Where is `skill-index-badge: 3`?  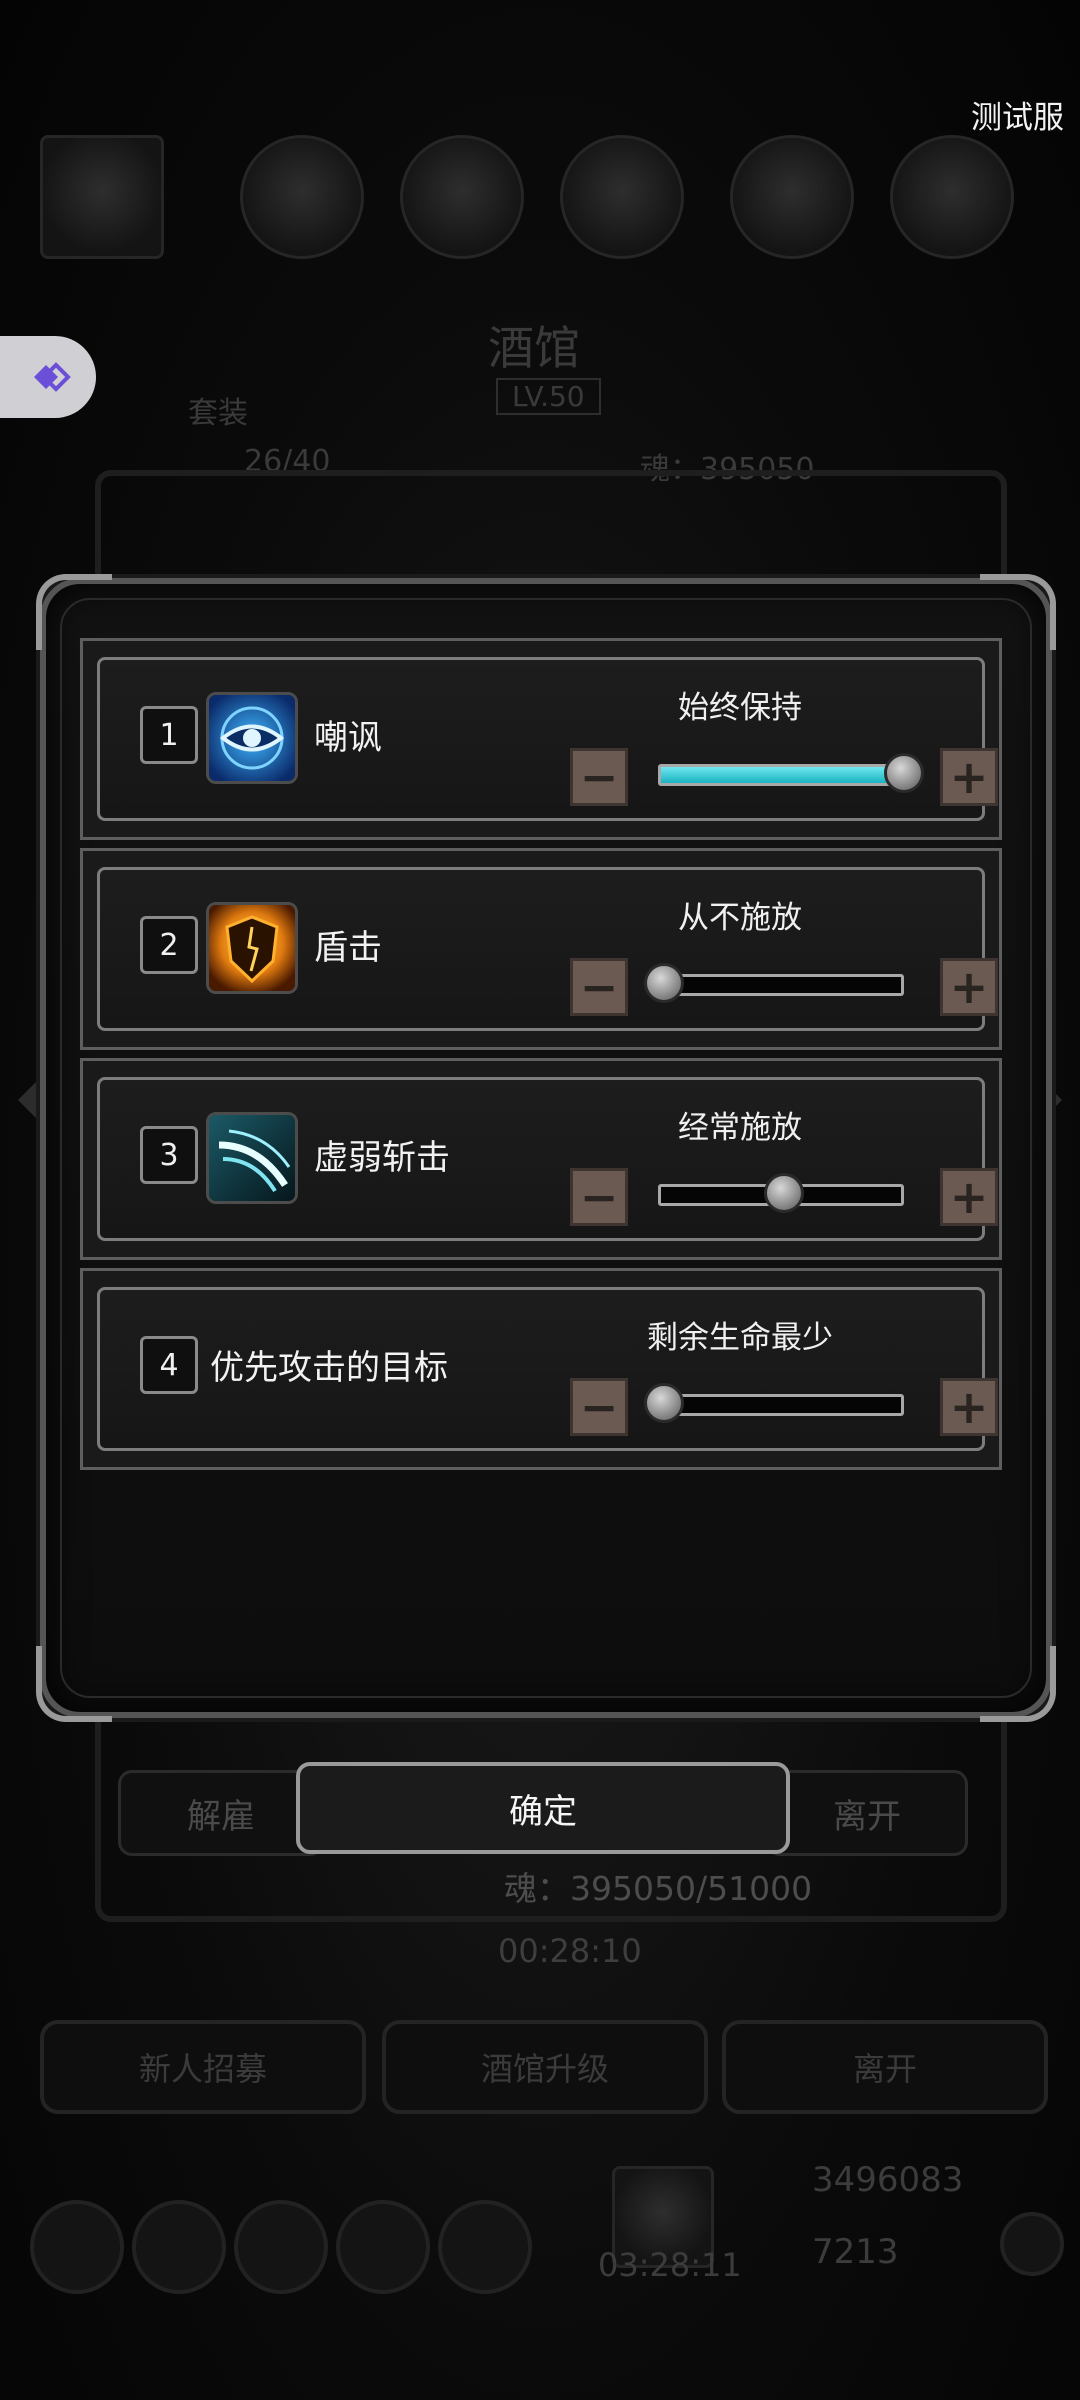
skill-index-badge: 3 is located at coordinates (169, 1155).